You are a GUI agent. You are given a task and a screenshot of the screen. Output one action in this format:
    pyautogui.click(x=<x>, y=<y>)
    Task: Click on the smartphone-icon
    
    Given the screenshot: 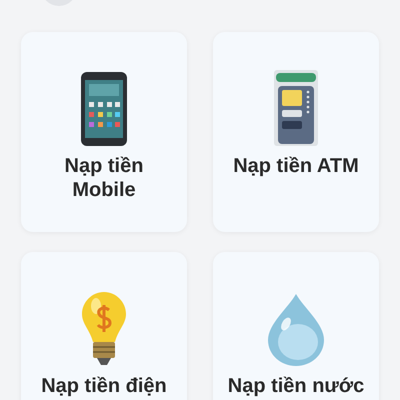 What is the action you would take?
    pyautogui.click(x=104, y=109)
    